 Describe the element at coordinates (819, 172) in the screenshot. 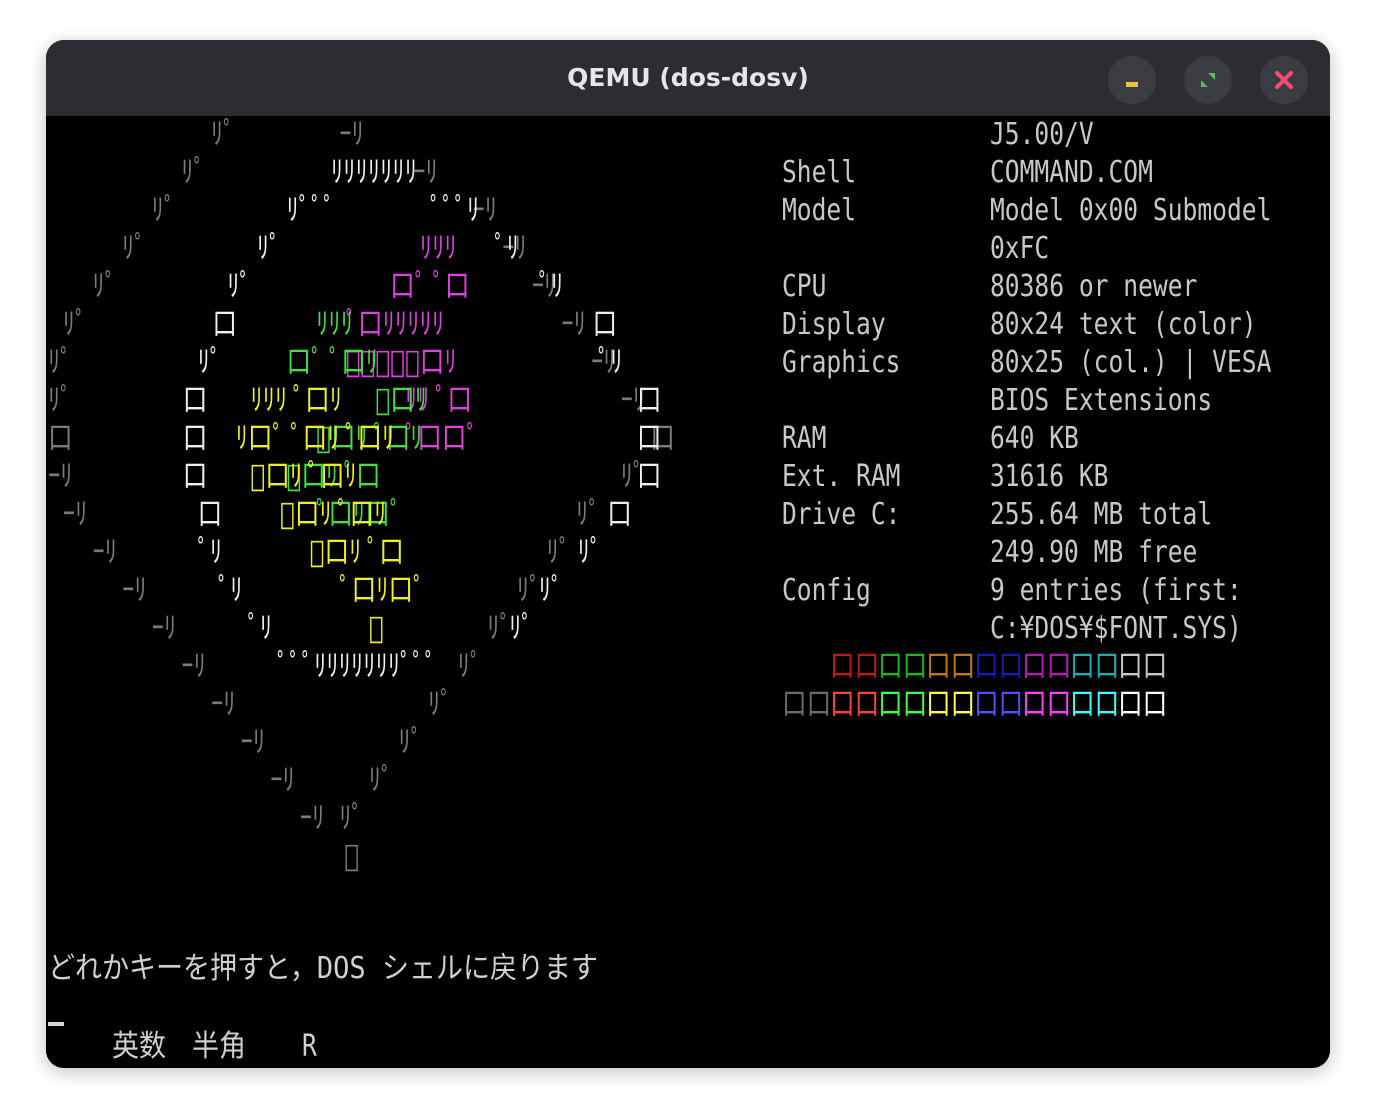

I see `shell-label: Shell` at that location.